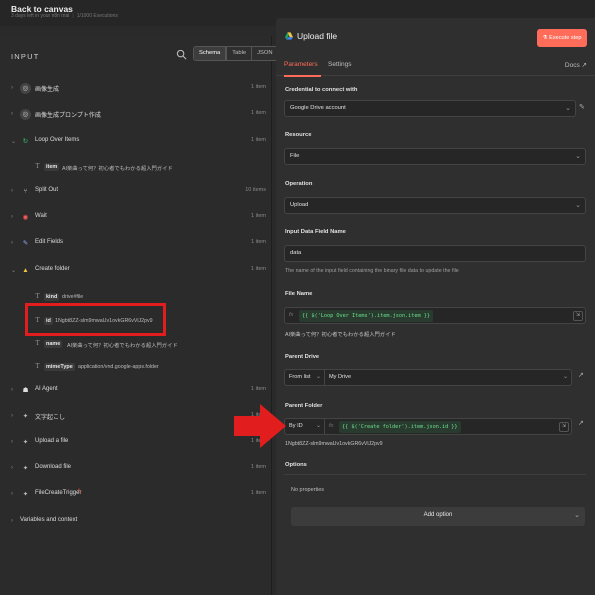 The height and width of the screenshot is (595, 595). What do you see at coordinates (136, 115) in the screenshot?
I see `node-row-prompt-gen: › ◎ 画像生成プロンプト作成 1 item` at bounding box center [136, 115].